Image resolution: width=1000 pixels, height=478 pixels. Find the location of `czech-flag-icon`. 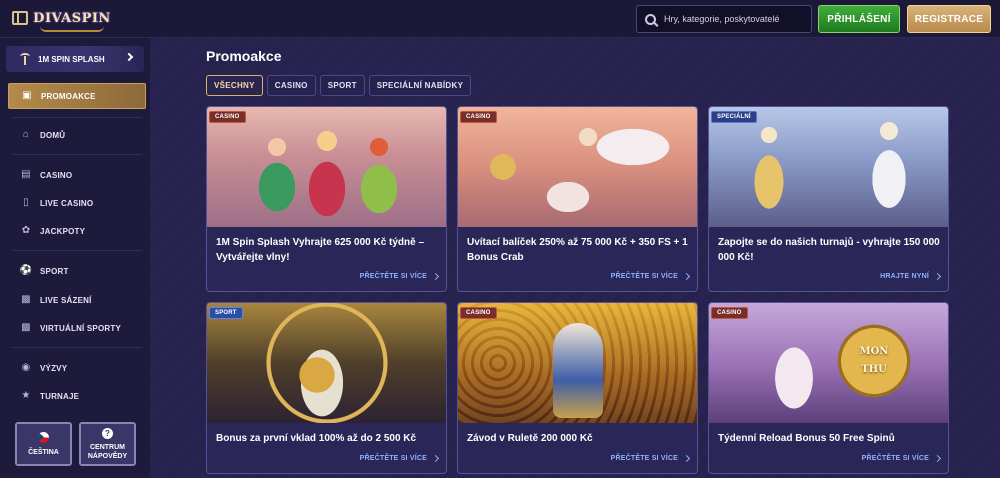

czech-flag-icon is located at coordinates (43, 437).